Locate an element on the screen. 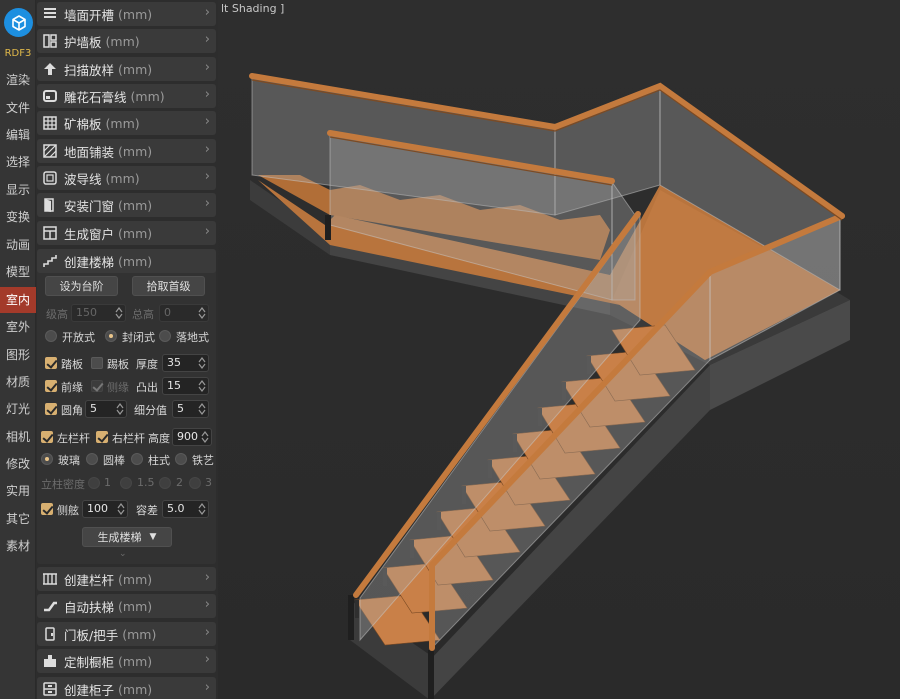  riser-checkbox is located at coordinates (97, 363).